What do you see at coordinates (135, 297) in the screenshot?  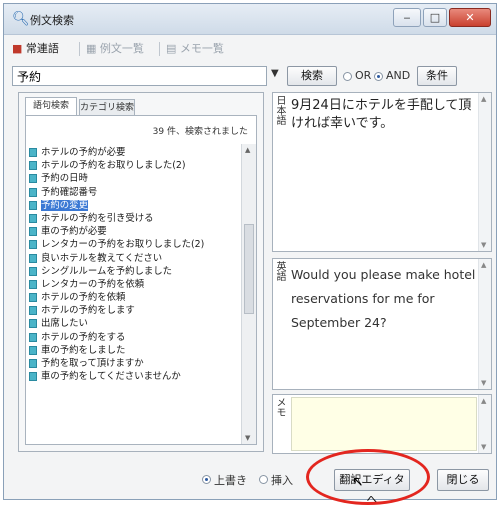 I see `list-item: ホテルの予約を依頼` at bounding box center [135, 297].